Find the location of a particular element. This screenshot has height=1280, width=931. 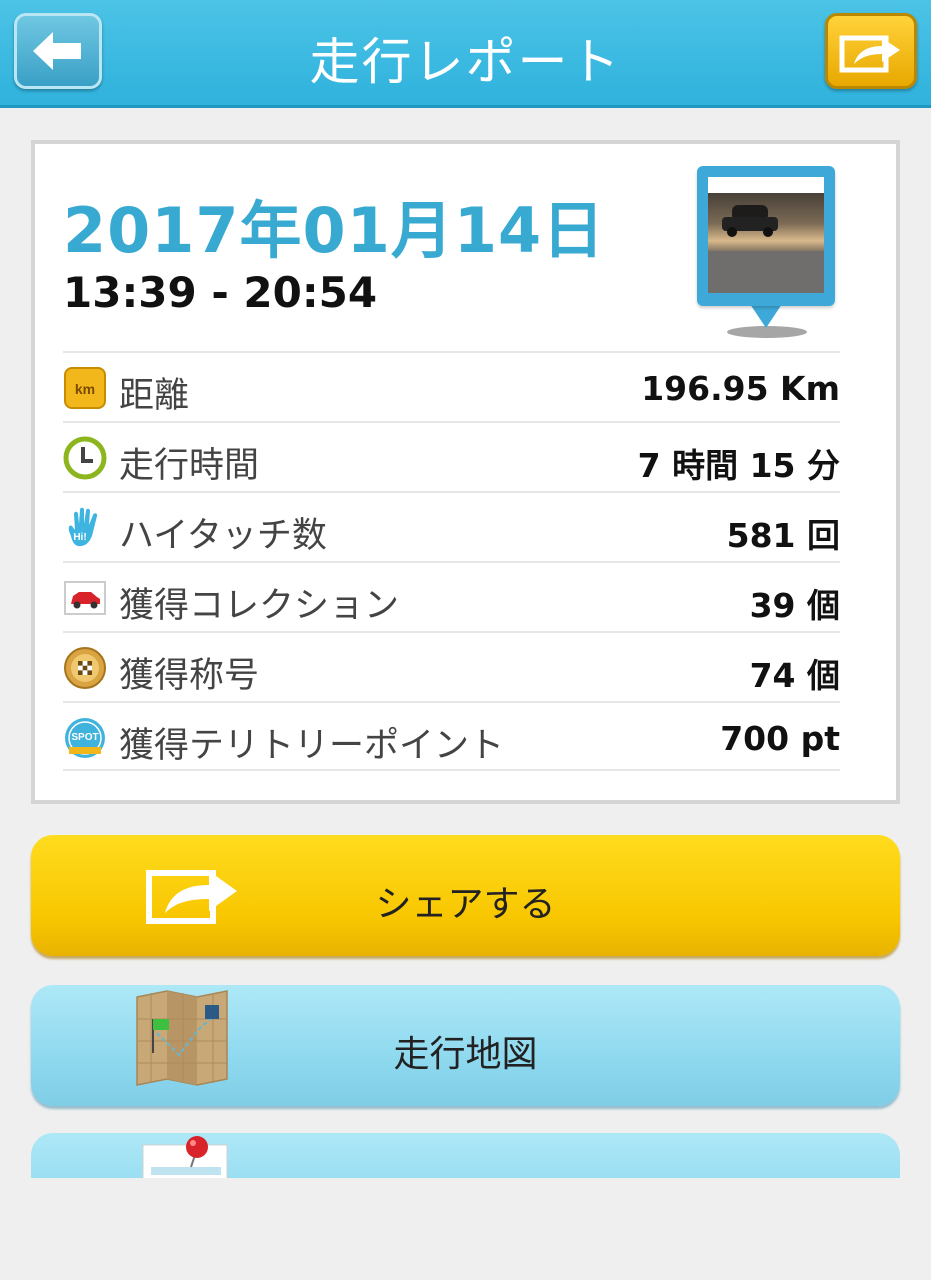

page-title: 走行レポート is located at coordinates (465, 62).